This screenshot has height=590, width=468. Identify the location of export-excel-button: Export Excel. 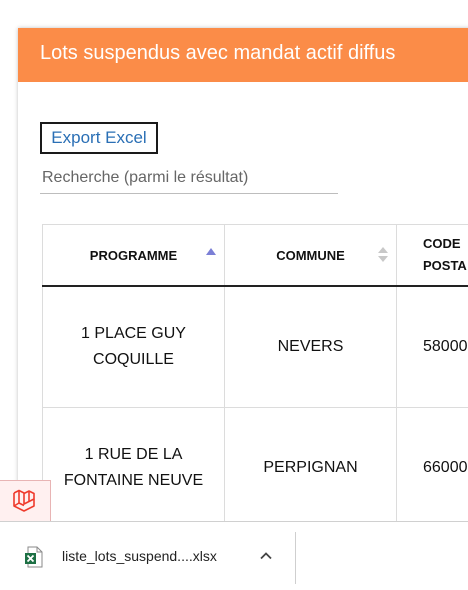
(99, 138).